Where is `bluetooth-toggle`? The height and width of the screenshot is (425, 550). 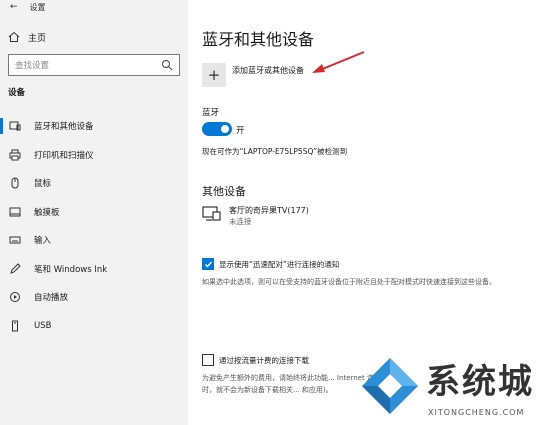
bluetooth-toggle is located at coordinates (217, 129).